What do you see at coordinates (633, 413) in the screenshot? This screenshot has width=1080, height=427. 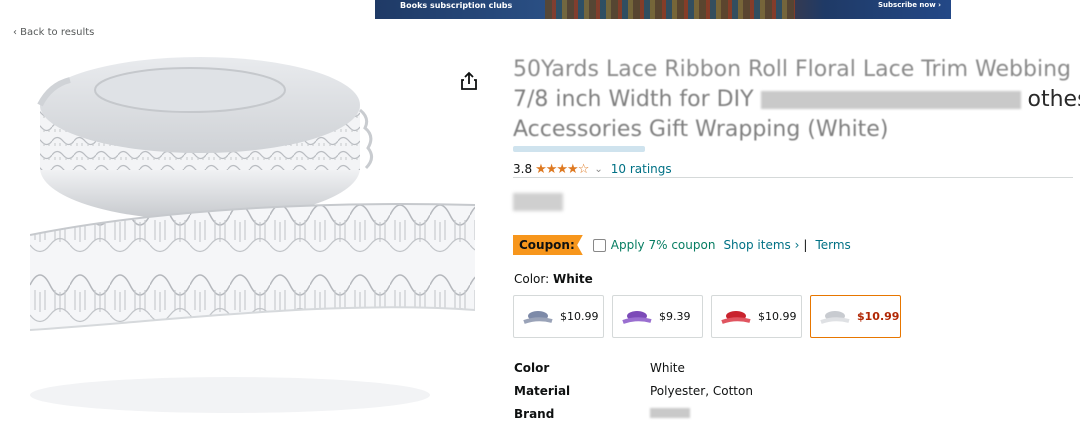 I see `spec-row: Brand` at bounding box center [633, 413].